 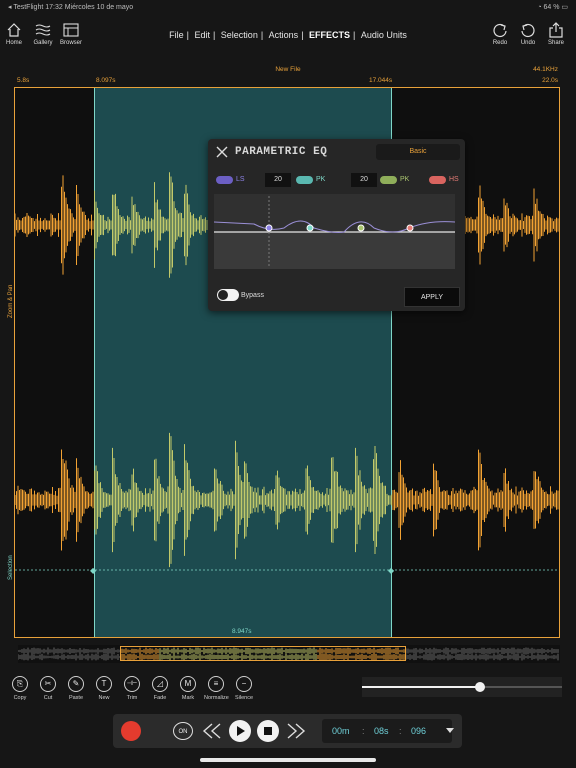 I want to click on time-end: 22.0s, so click(x=550, y=80).